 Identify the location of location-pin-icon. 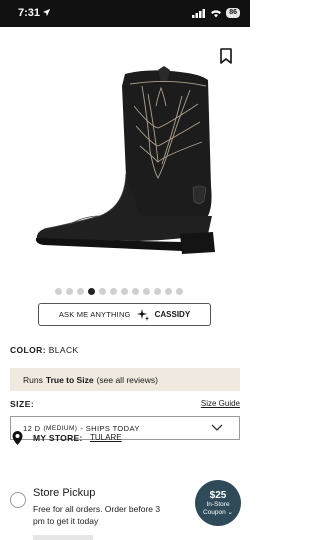
(17, 438).